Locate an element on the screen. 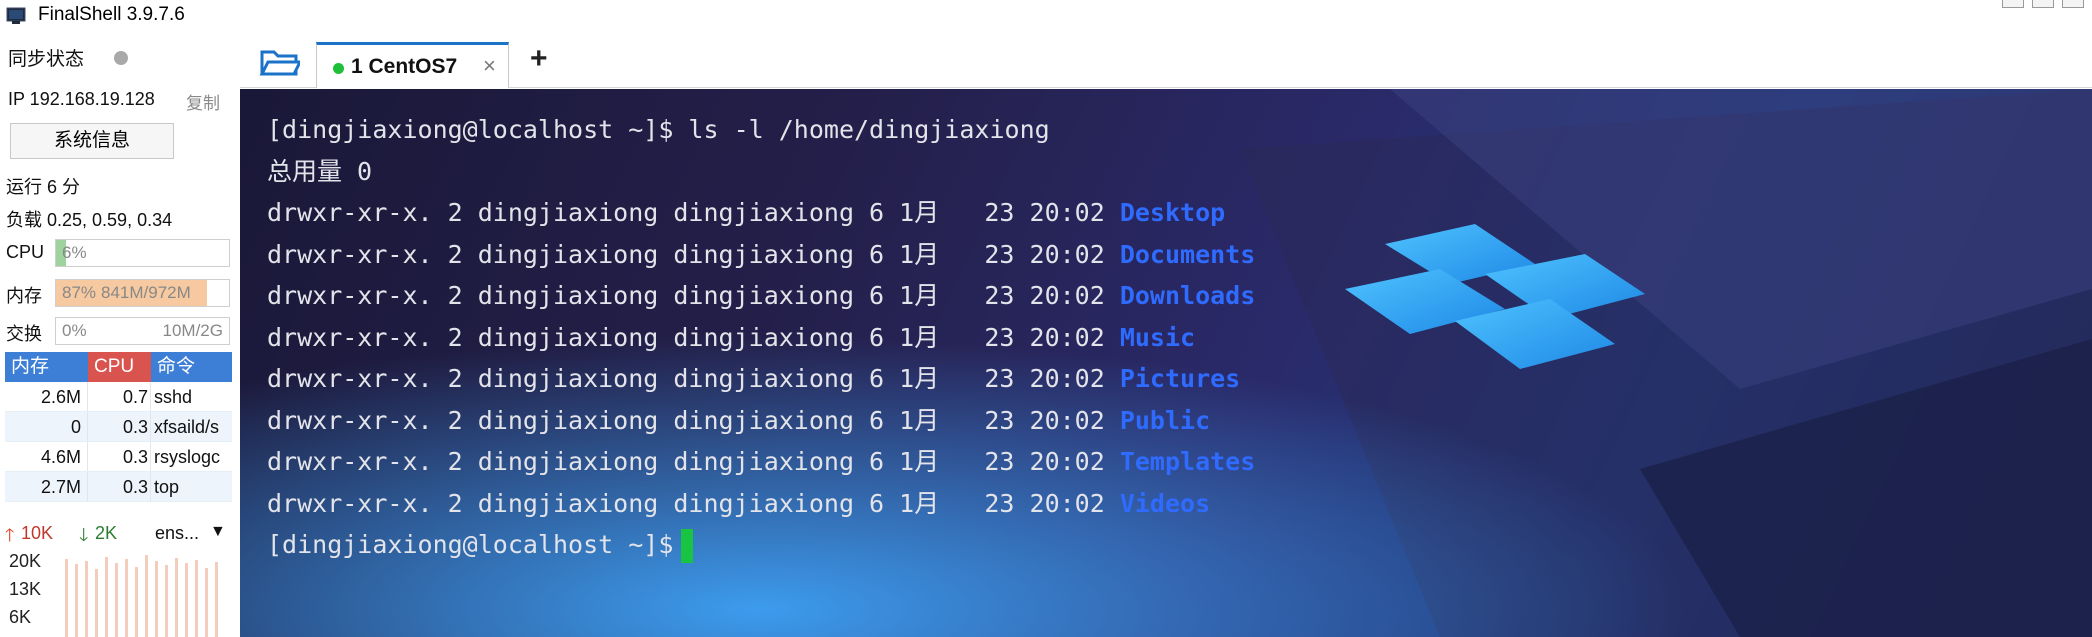  table-row: 0 0.3 xfsaild/s is located at coordinates (118, 427).